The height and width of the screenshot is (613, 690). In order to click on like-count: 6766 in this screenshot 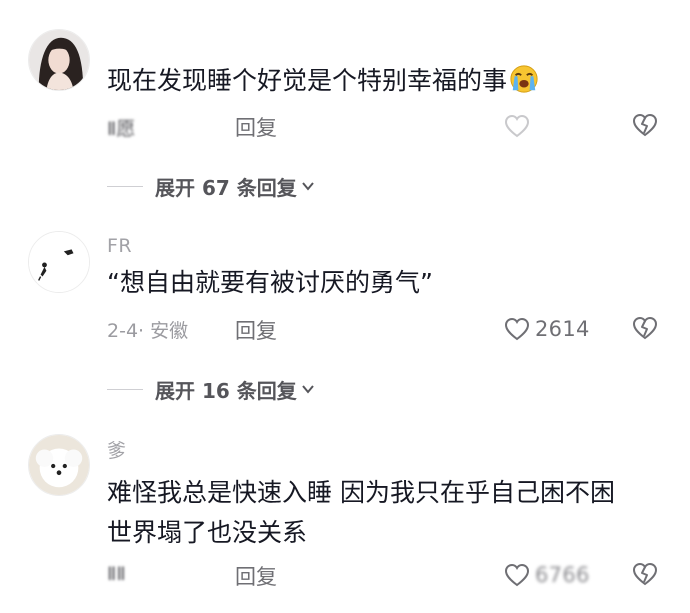, I will do `click(562, 575)`.